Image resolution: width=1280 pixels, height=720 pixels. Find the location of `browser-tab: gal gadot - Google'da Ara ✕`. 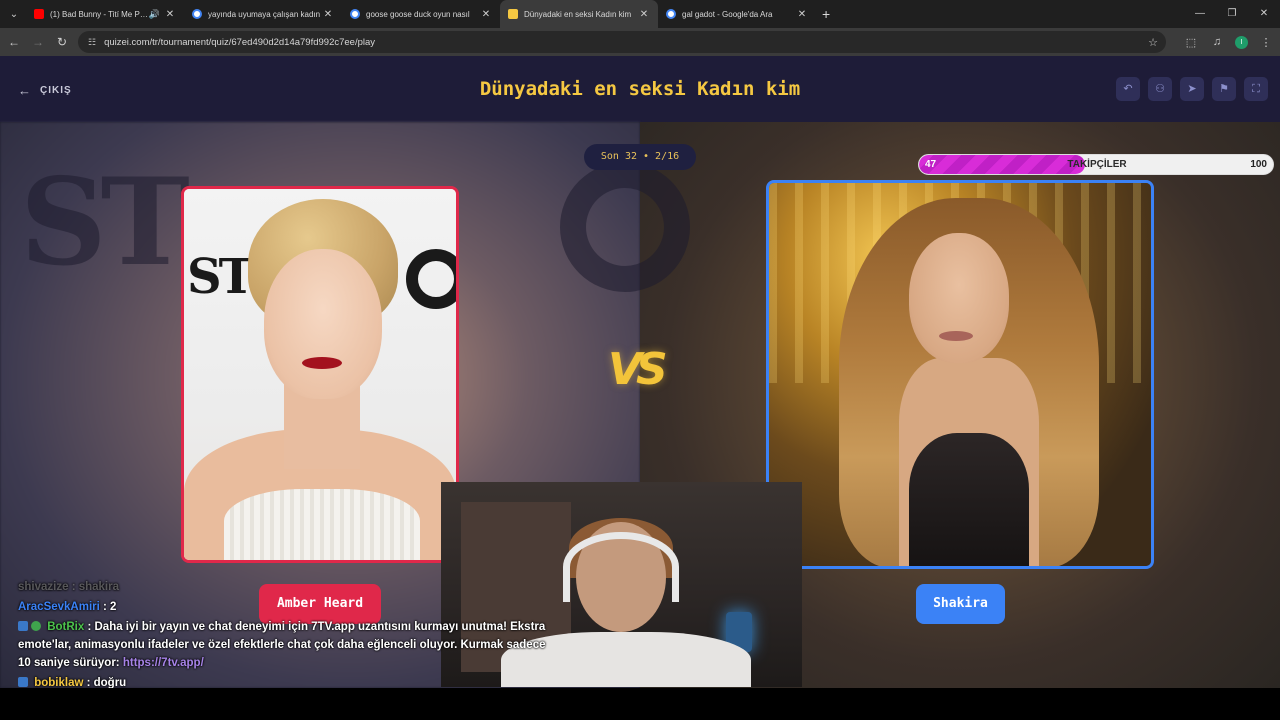

browser-tab: gal gadot - Google'da Ara ✕ is located at coordinates (737, 14).